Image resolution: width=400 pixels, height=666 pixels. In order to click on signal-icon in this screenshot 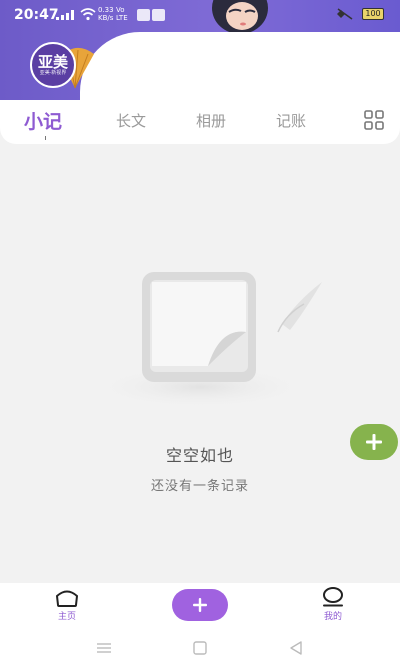, I will do `click(65, 15)`.